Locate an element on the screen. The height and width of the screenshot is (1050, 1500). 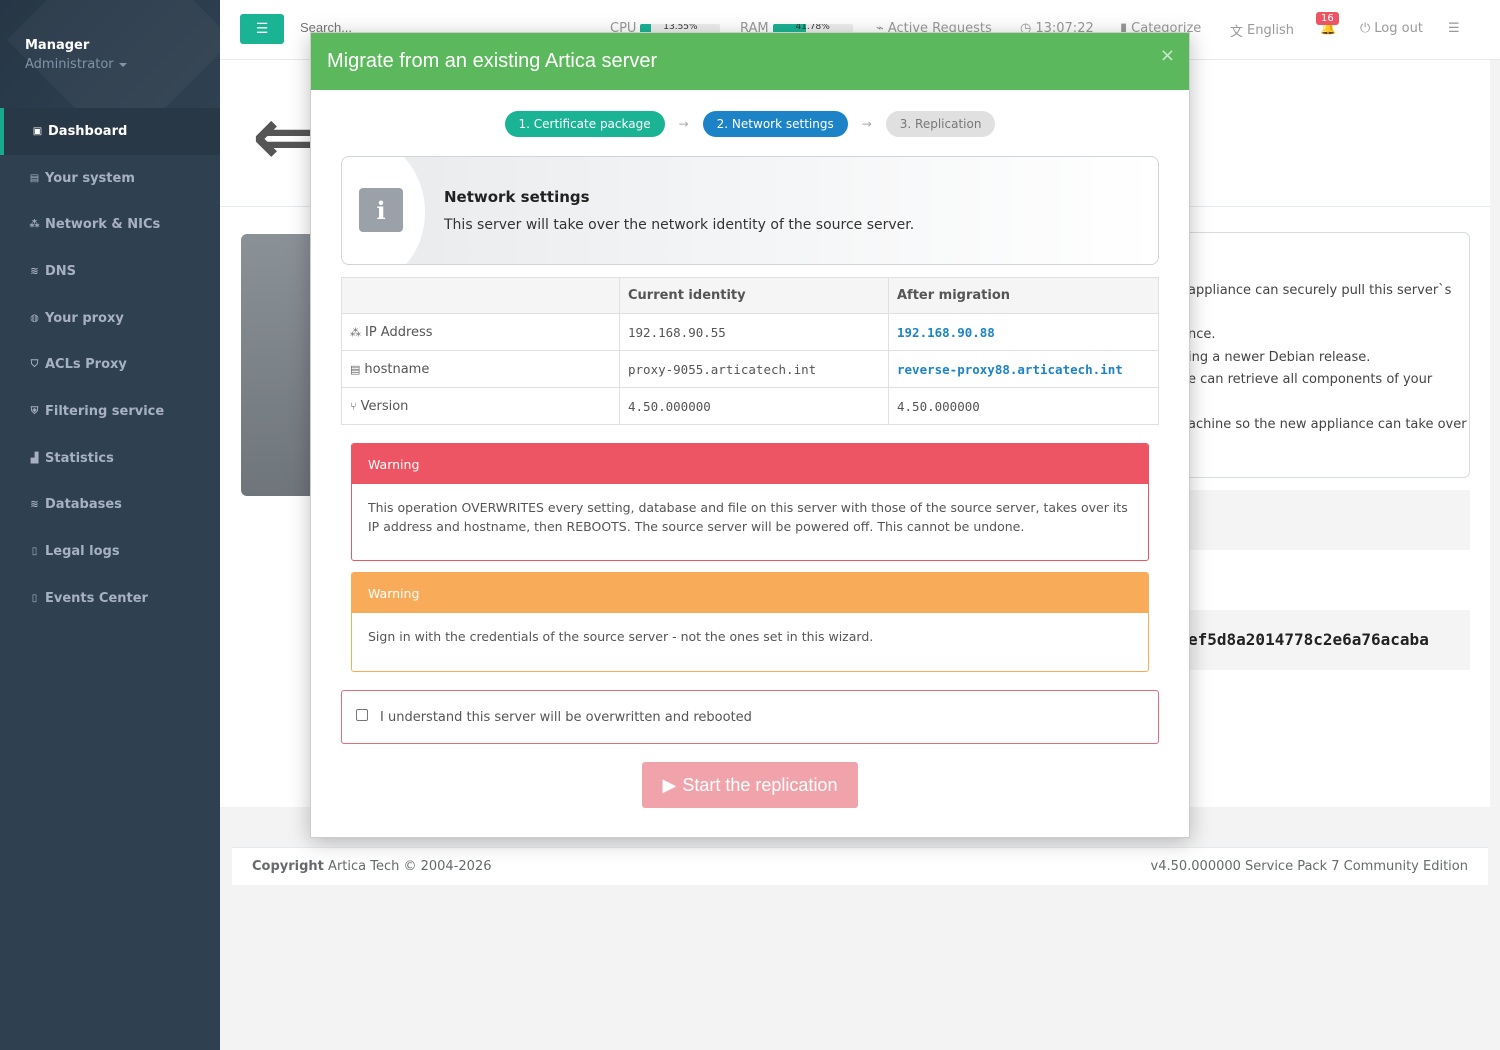
sidebar-item-filtering: ⛨ Filtering service is located at coordinates (110, 411).